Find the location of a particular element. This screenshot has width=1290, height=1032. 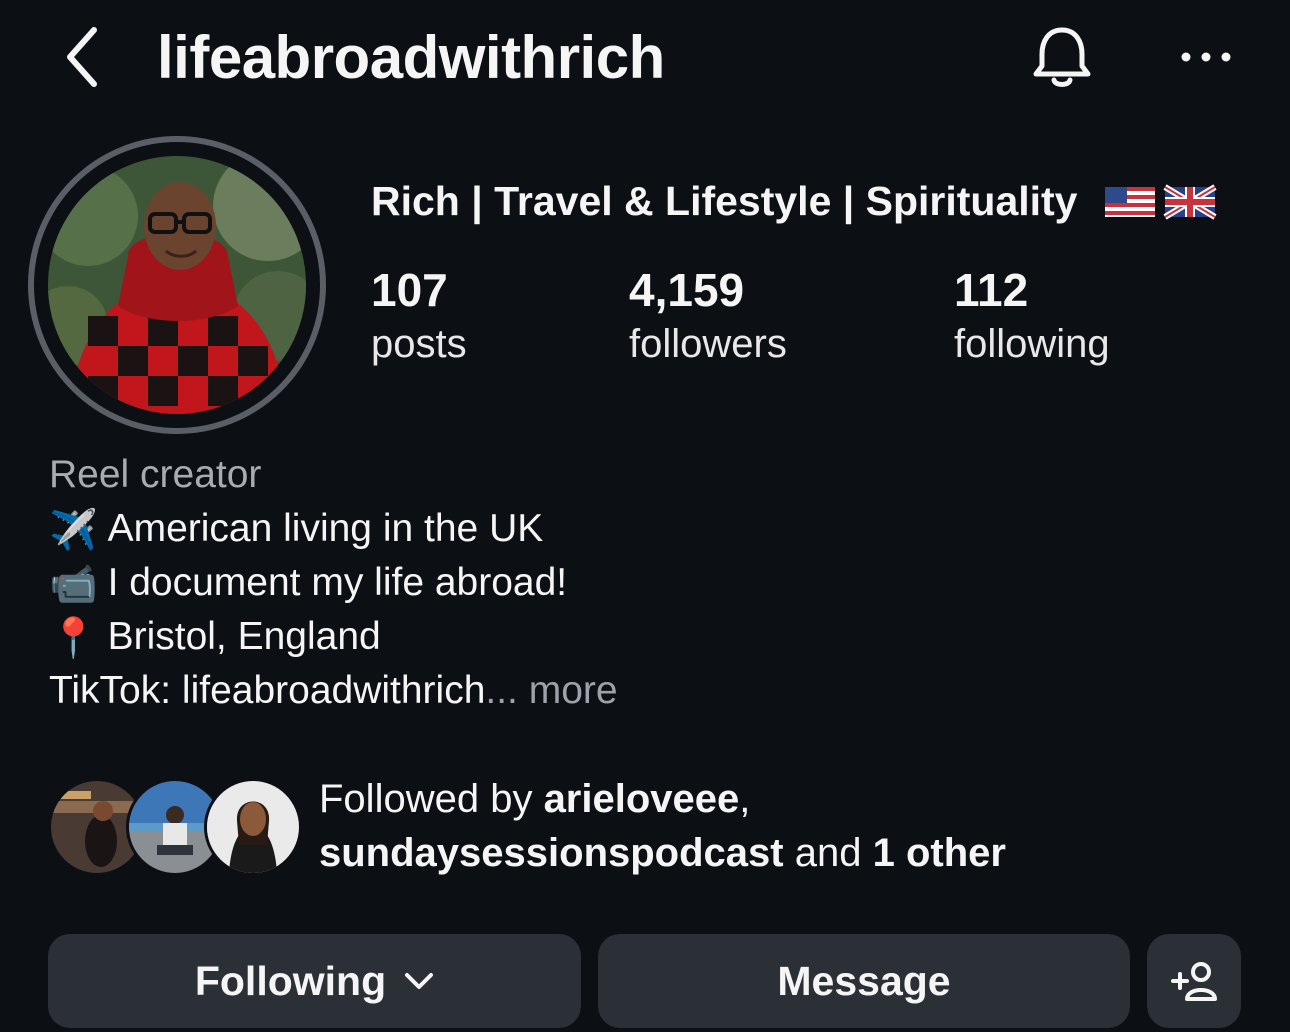

bio-line-3: 📍 Bristol, England is located at coordinates (624, 637).